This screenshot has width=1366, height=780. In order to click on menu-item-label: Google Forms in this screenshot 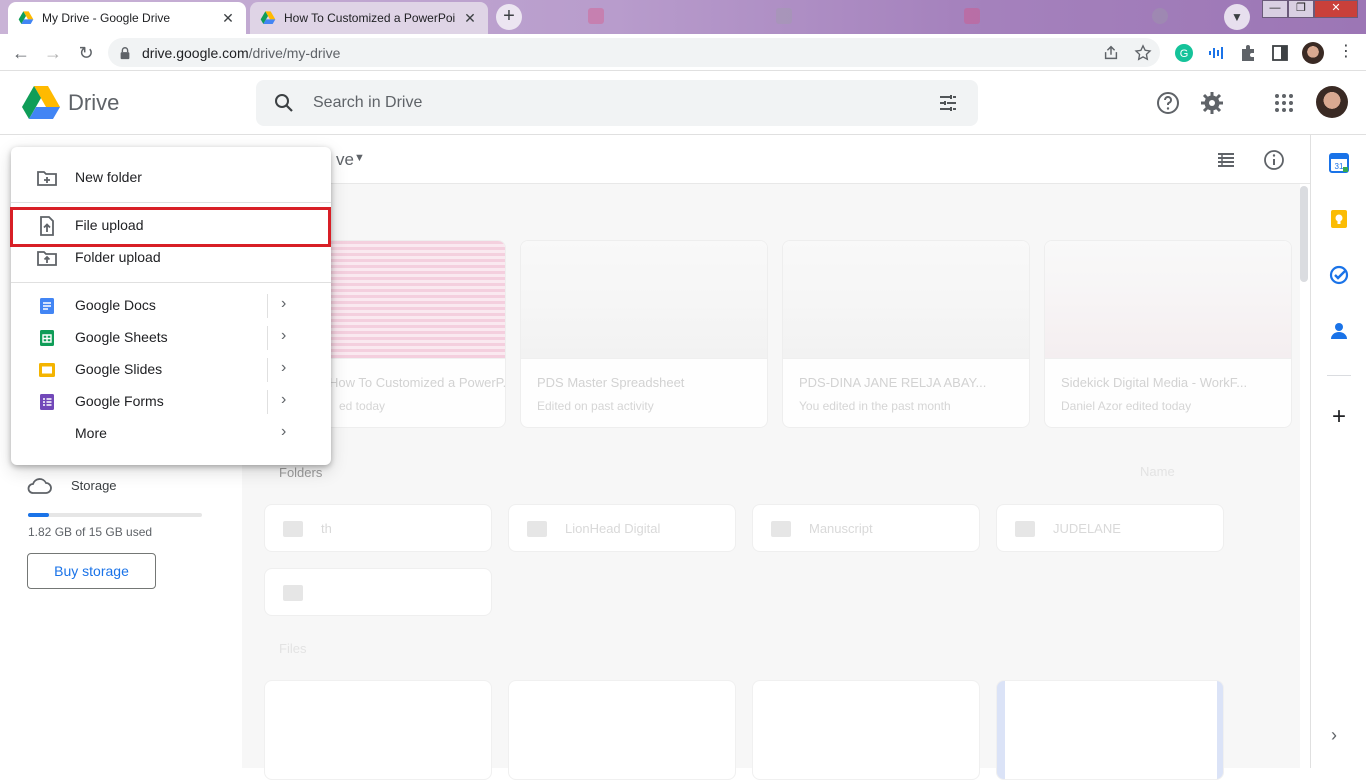, I will do `click(119, 401)`.